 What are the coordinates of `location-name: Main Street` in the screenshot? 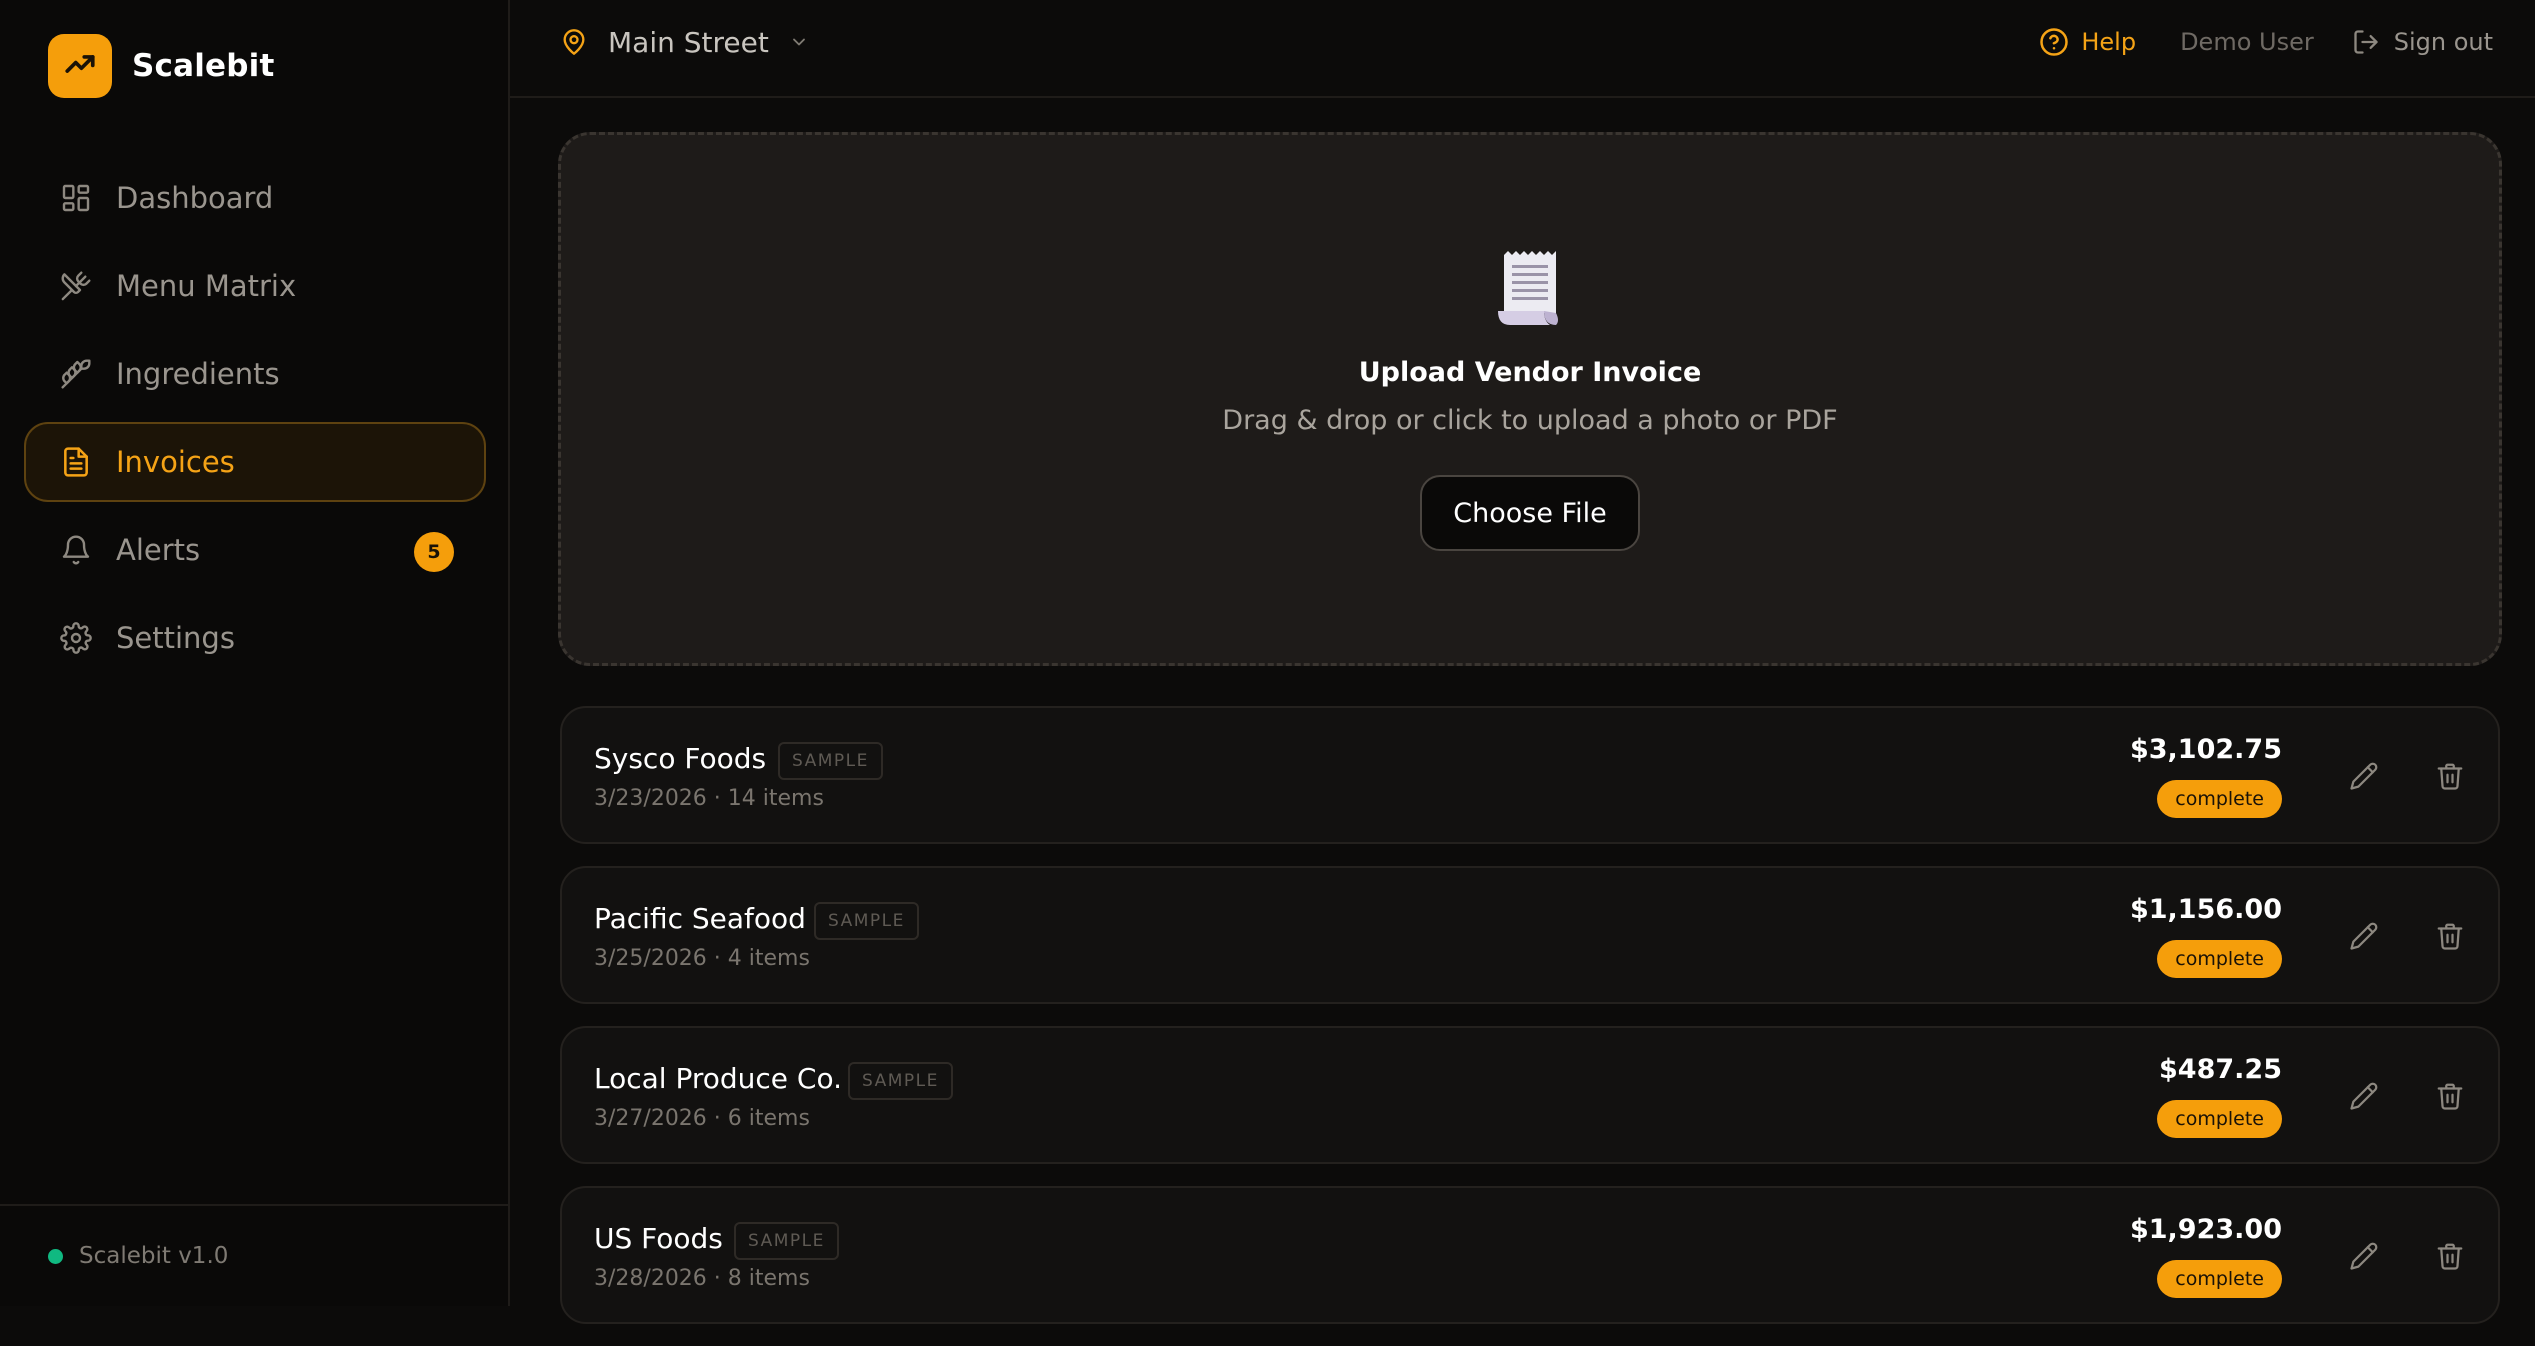 It's located at (688, 42).